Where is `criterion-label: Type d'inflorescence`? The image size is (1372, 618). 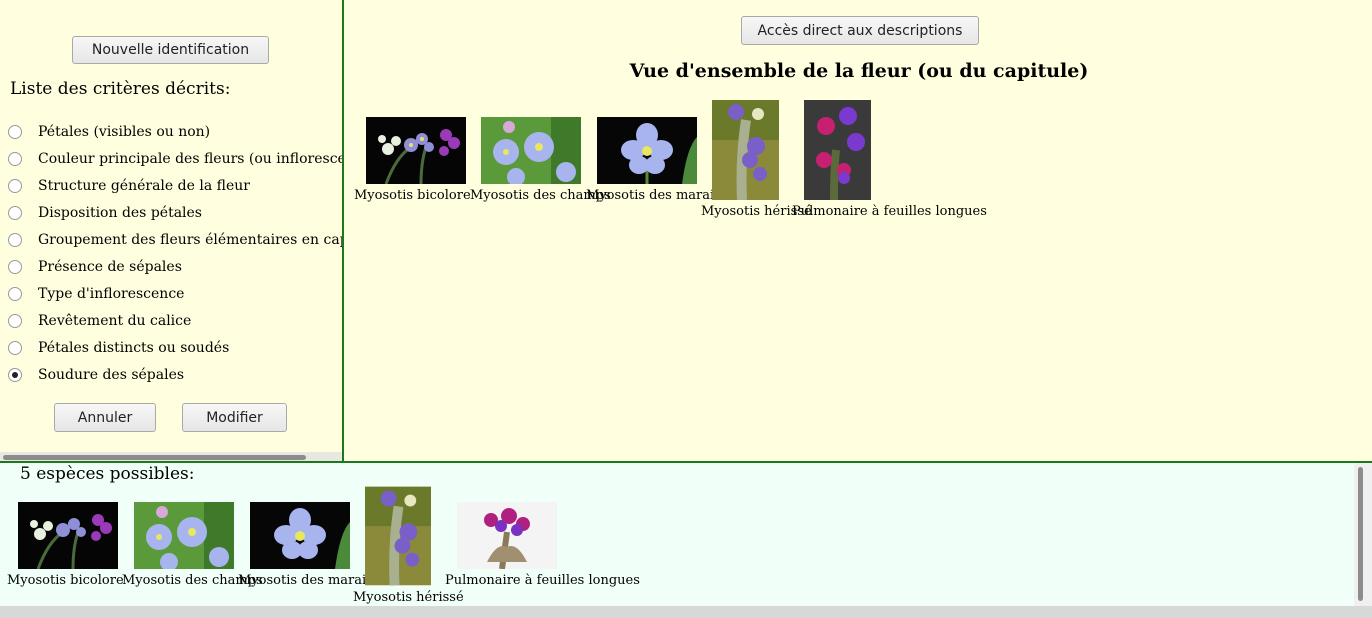
criterion-label: Type d'inflorescence is located at coordinates (111, 294).